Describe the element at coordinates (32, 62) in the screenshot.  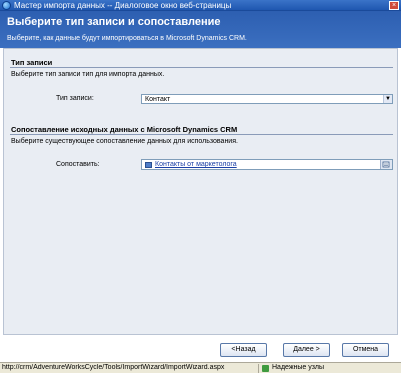
I see `record-type-section-title: Тип записи` at that location.